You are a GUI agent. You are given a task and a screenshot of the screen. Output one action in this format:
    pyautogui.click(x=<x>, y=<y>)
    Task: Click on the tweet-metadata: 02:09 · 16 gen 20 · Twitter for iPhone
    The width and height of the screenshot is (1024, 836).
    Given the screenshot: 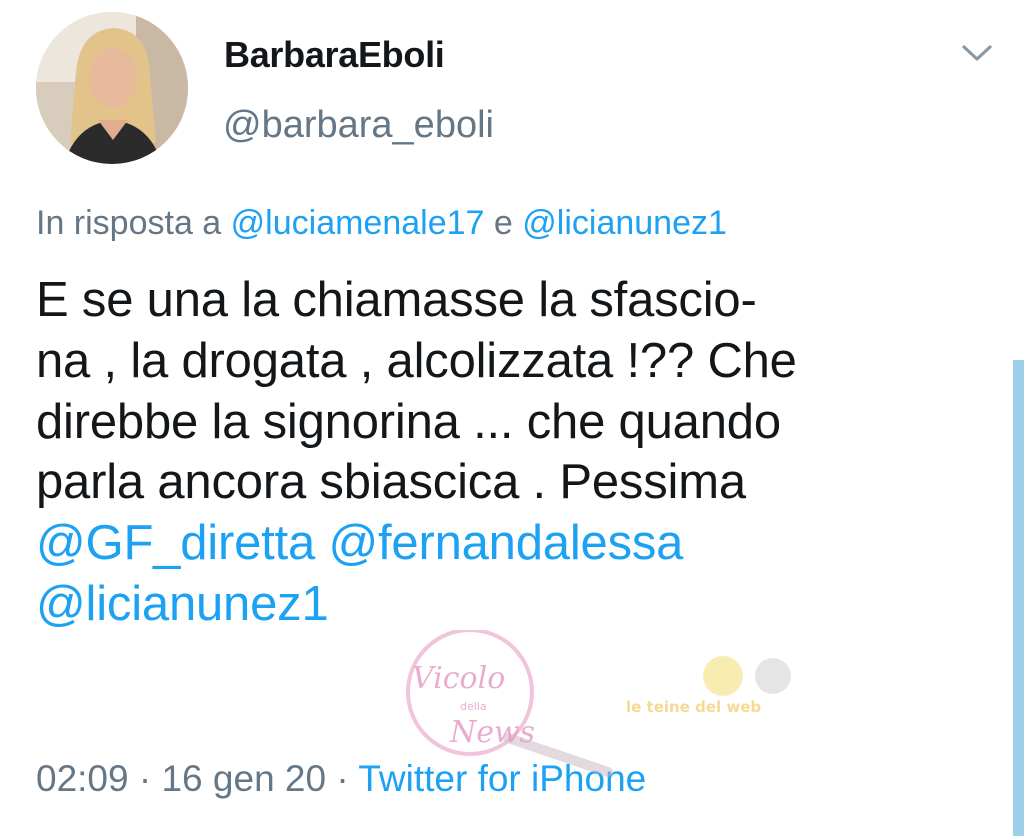 What is the action you would take?
    pyautogui.click(x=341, y=779)
    